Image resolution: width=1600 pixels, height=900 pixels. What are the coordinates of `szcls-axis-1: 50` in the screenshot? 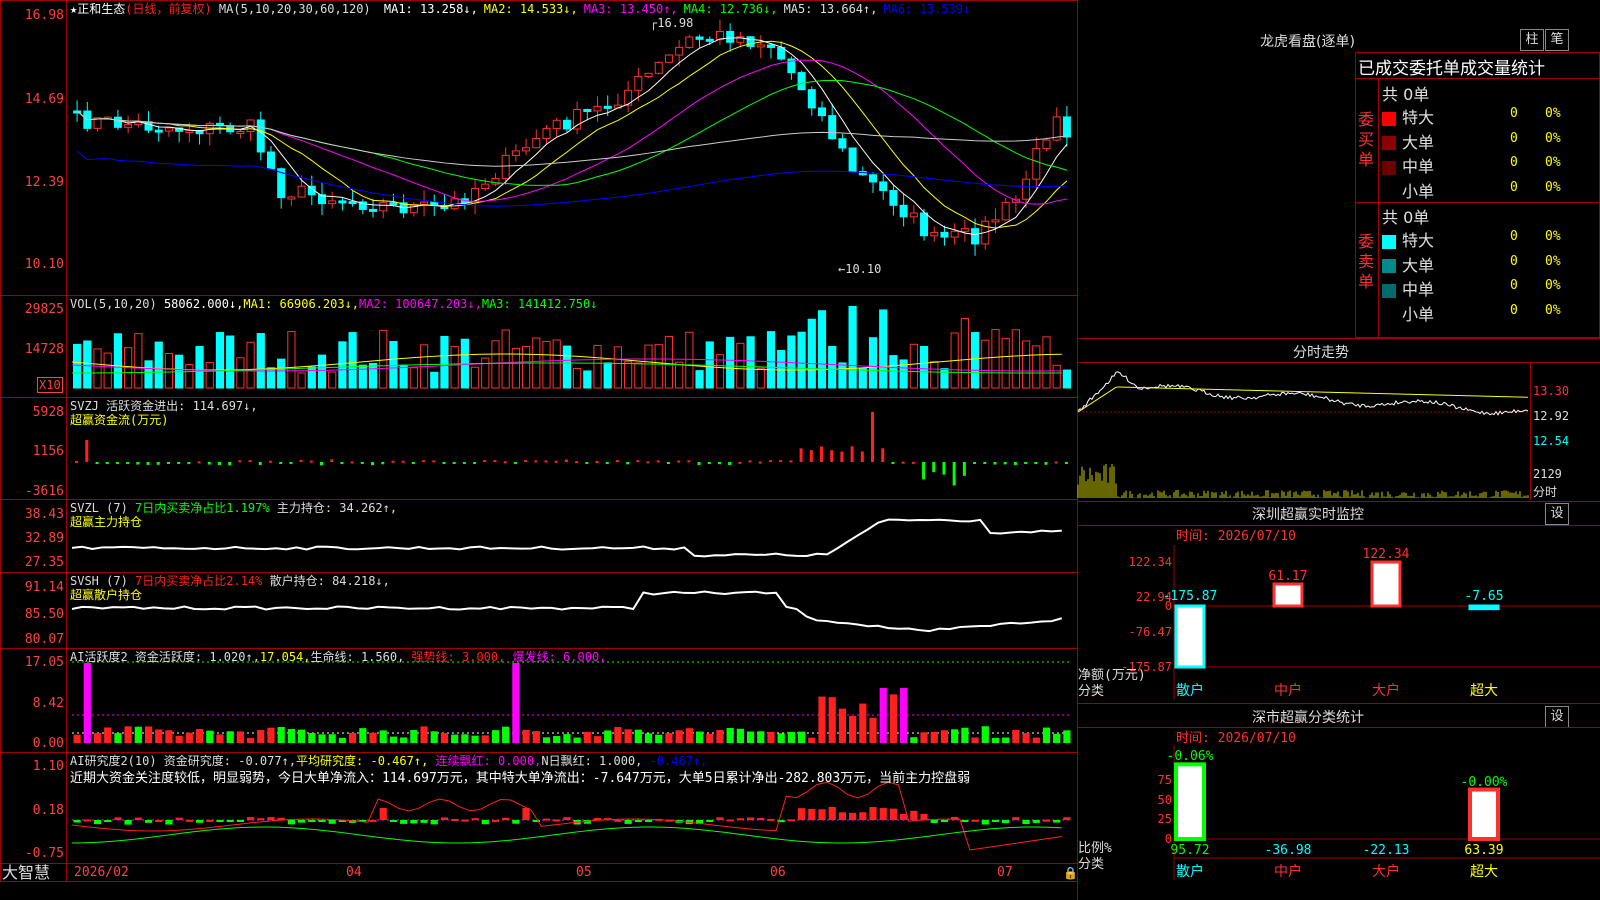 It's located at (1165, 800).